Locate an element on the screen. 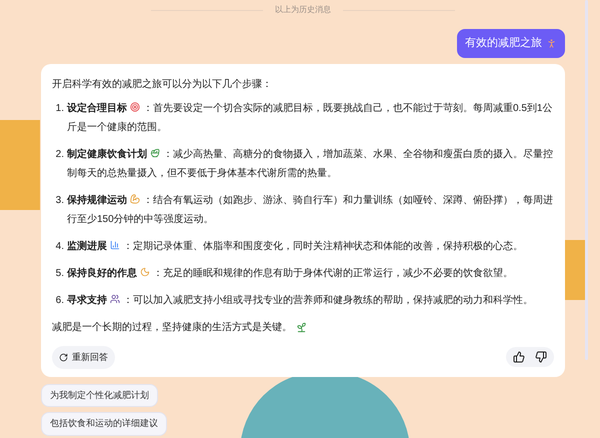 This screenshot has width=600, height=438. step-number: 5. is located at coordinates (59, 273).